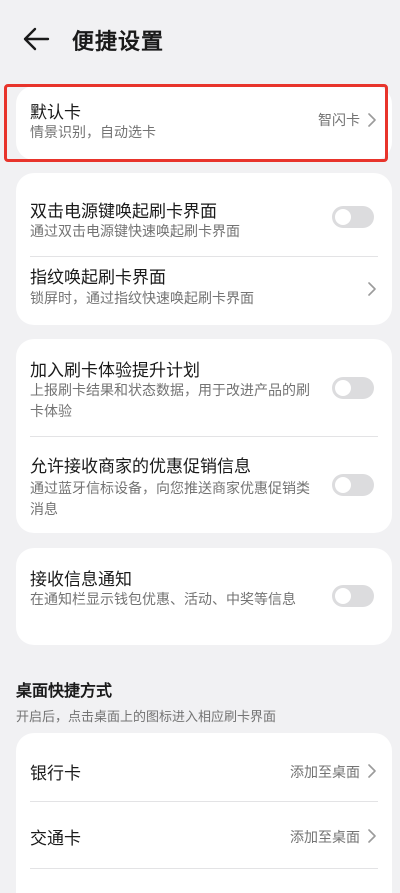 This screenshot has width=400, height=893. Describe the element at coordinates (55, 839) in the screenshot. I see `shortcut-item-title: 交通卡` at that location.